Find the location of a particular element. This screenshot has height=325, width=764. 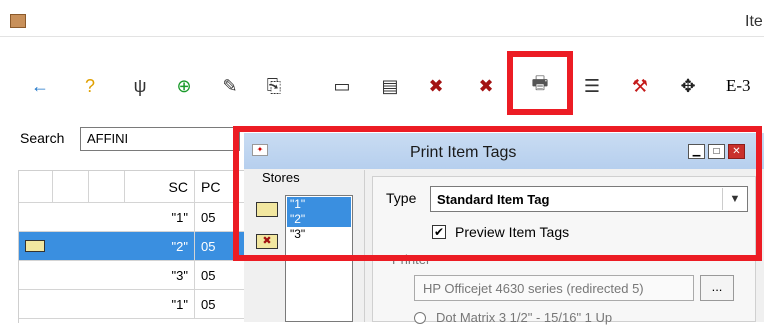

search-label: Search is located at coordinates (42, 138).